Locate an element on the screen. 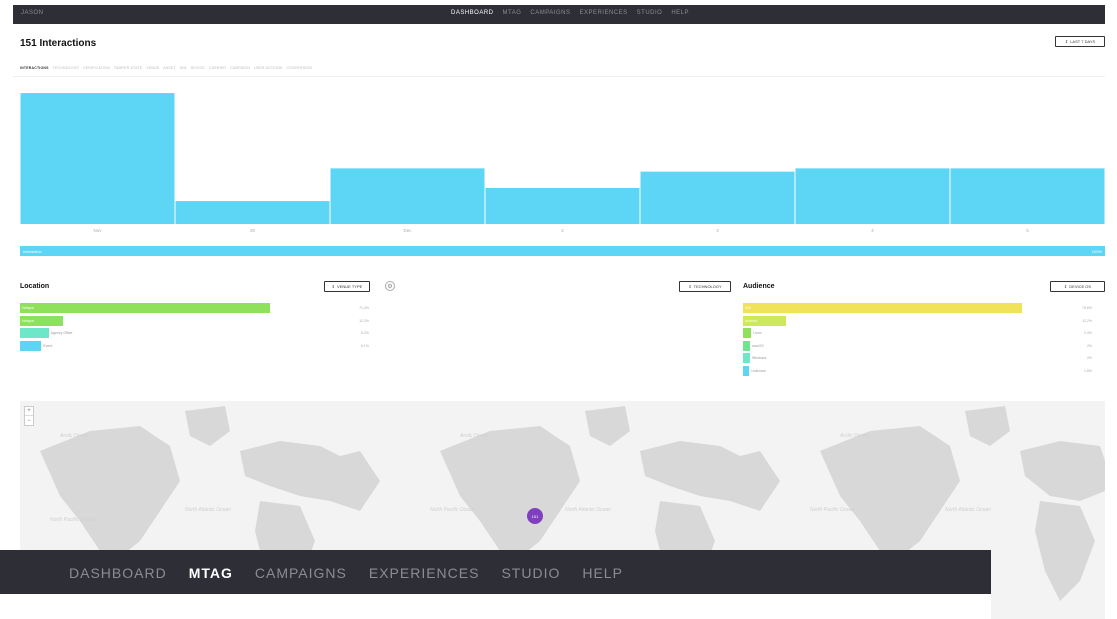 The image size is (1117, 619). audience-row: Android 12.2% is located at coordinates (918, 320).